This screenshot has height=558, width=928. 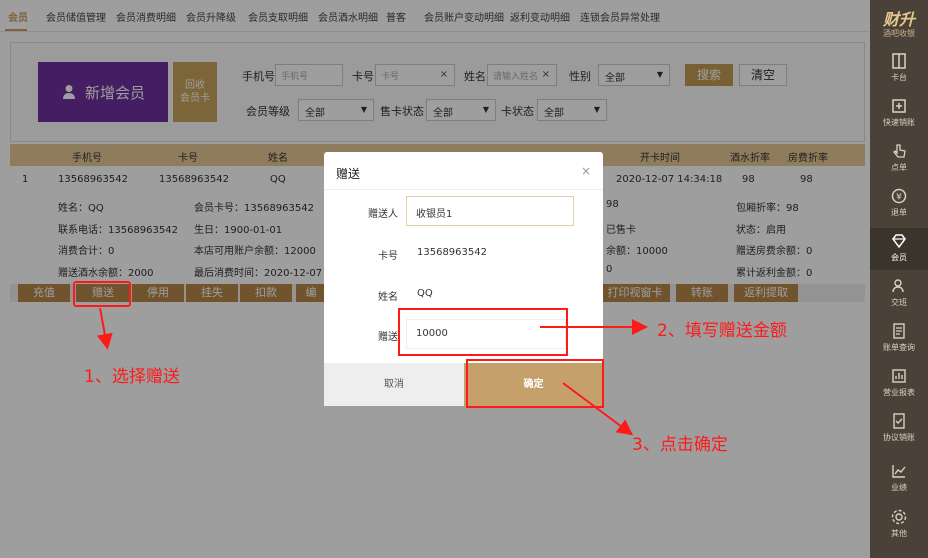 What do you see at coordinates (372, 371) in the screenshot?
I see `annotation-arrows` at bounding box center [372, 371].